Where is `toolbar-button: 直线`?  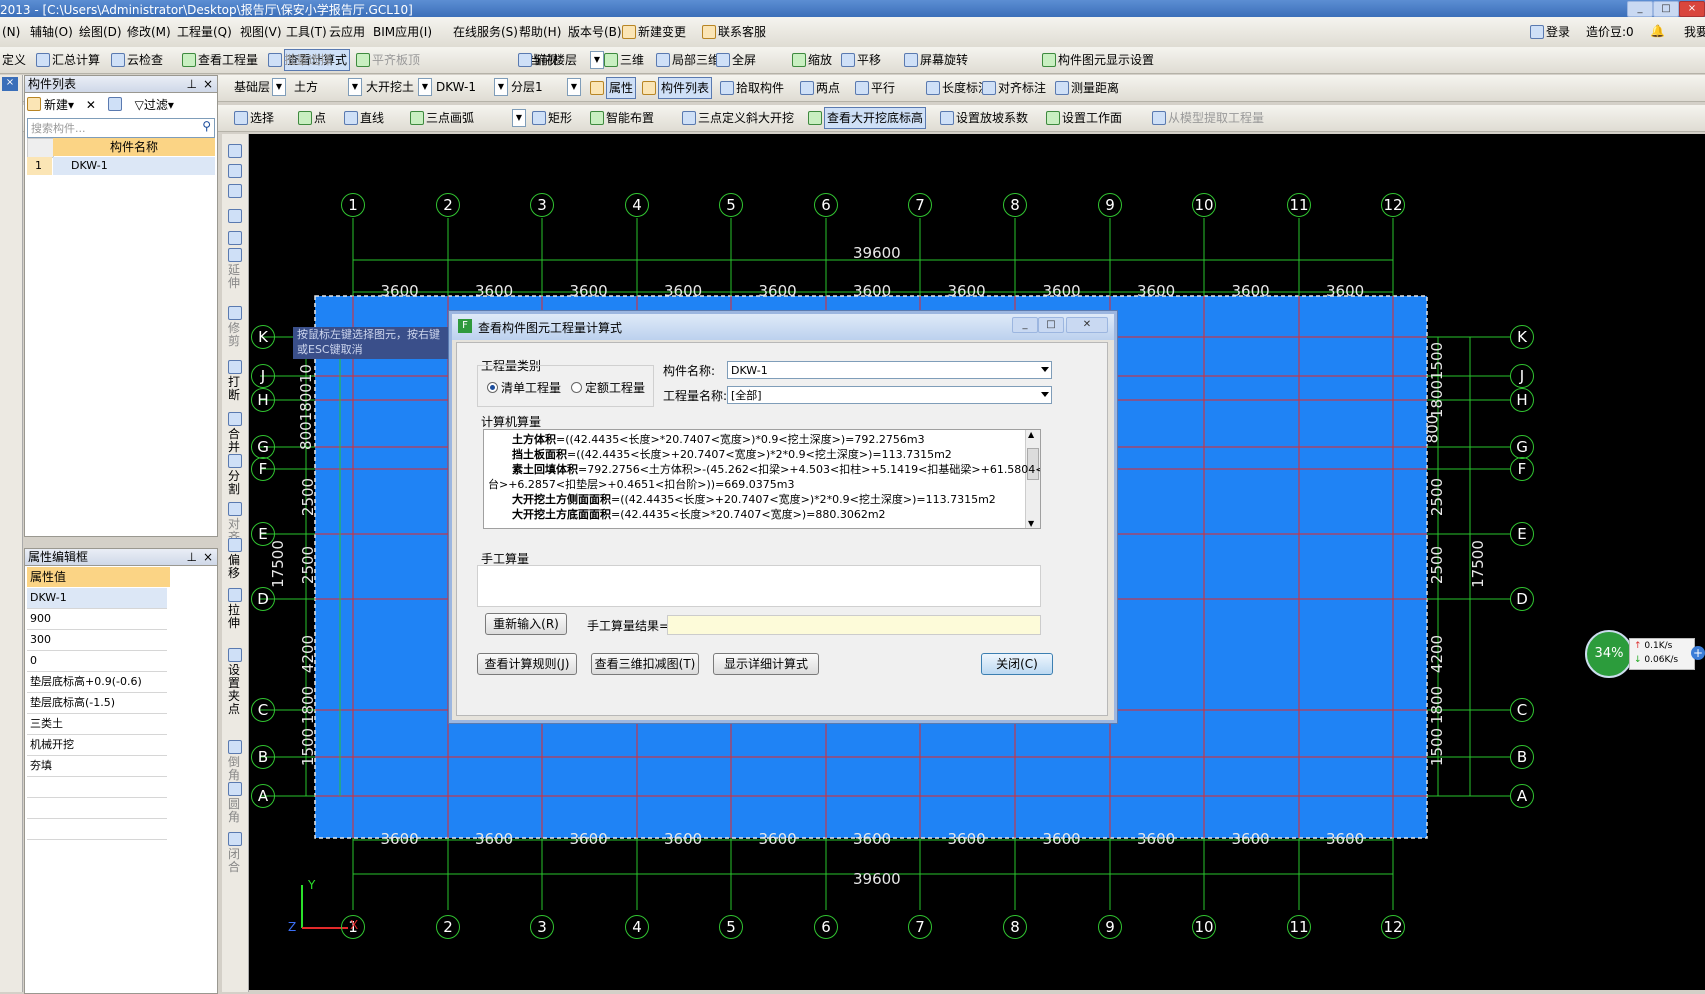 toolbar-button: 直线 is located at coordinates (372, 118).